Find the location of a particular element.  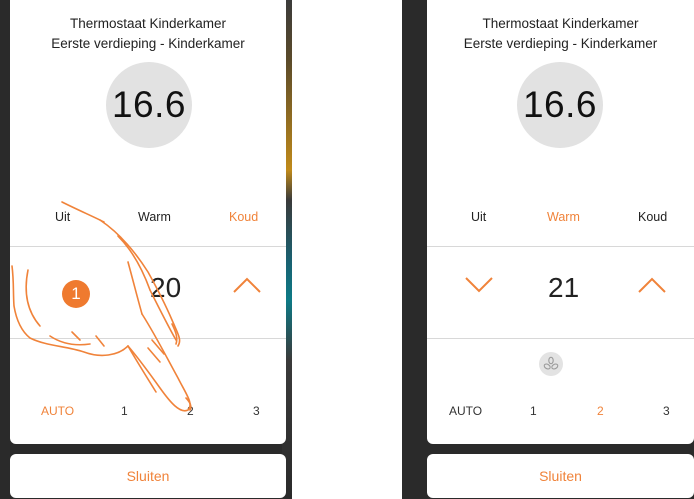

chevron-down-icon is located at coordinates (479, 285).